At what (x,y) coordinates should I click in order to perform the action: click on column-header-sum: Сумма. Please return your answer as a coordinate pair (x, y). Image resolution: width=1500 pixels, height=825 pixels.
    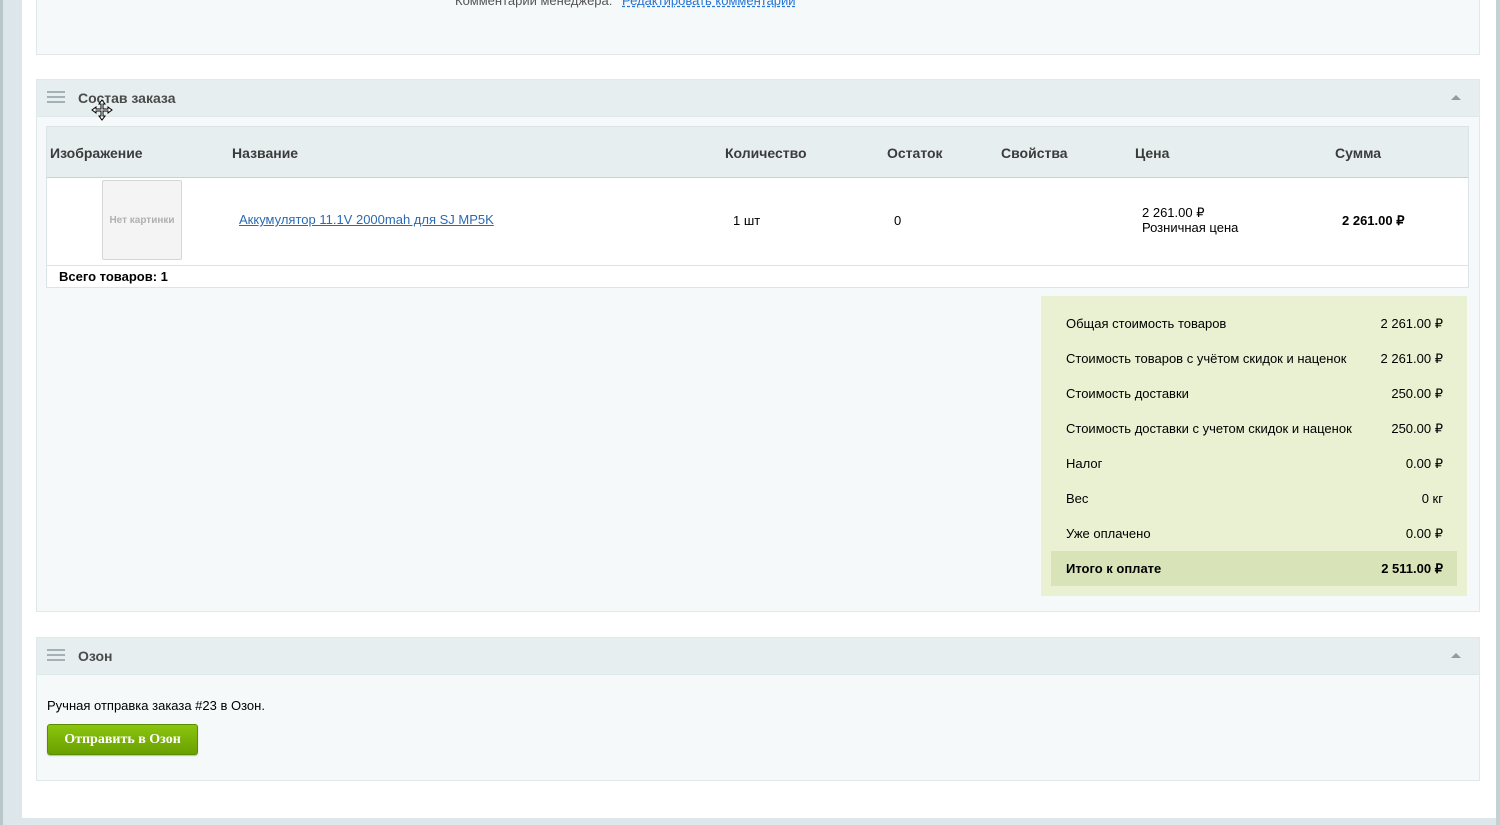
    Looking at the image, I should click on (1358, 153).